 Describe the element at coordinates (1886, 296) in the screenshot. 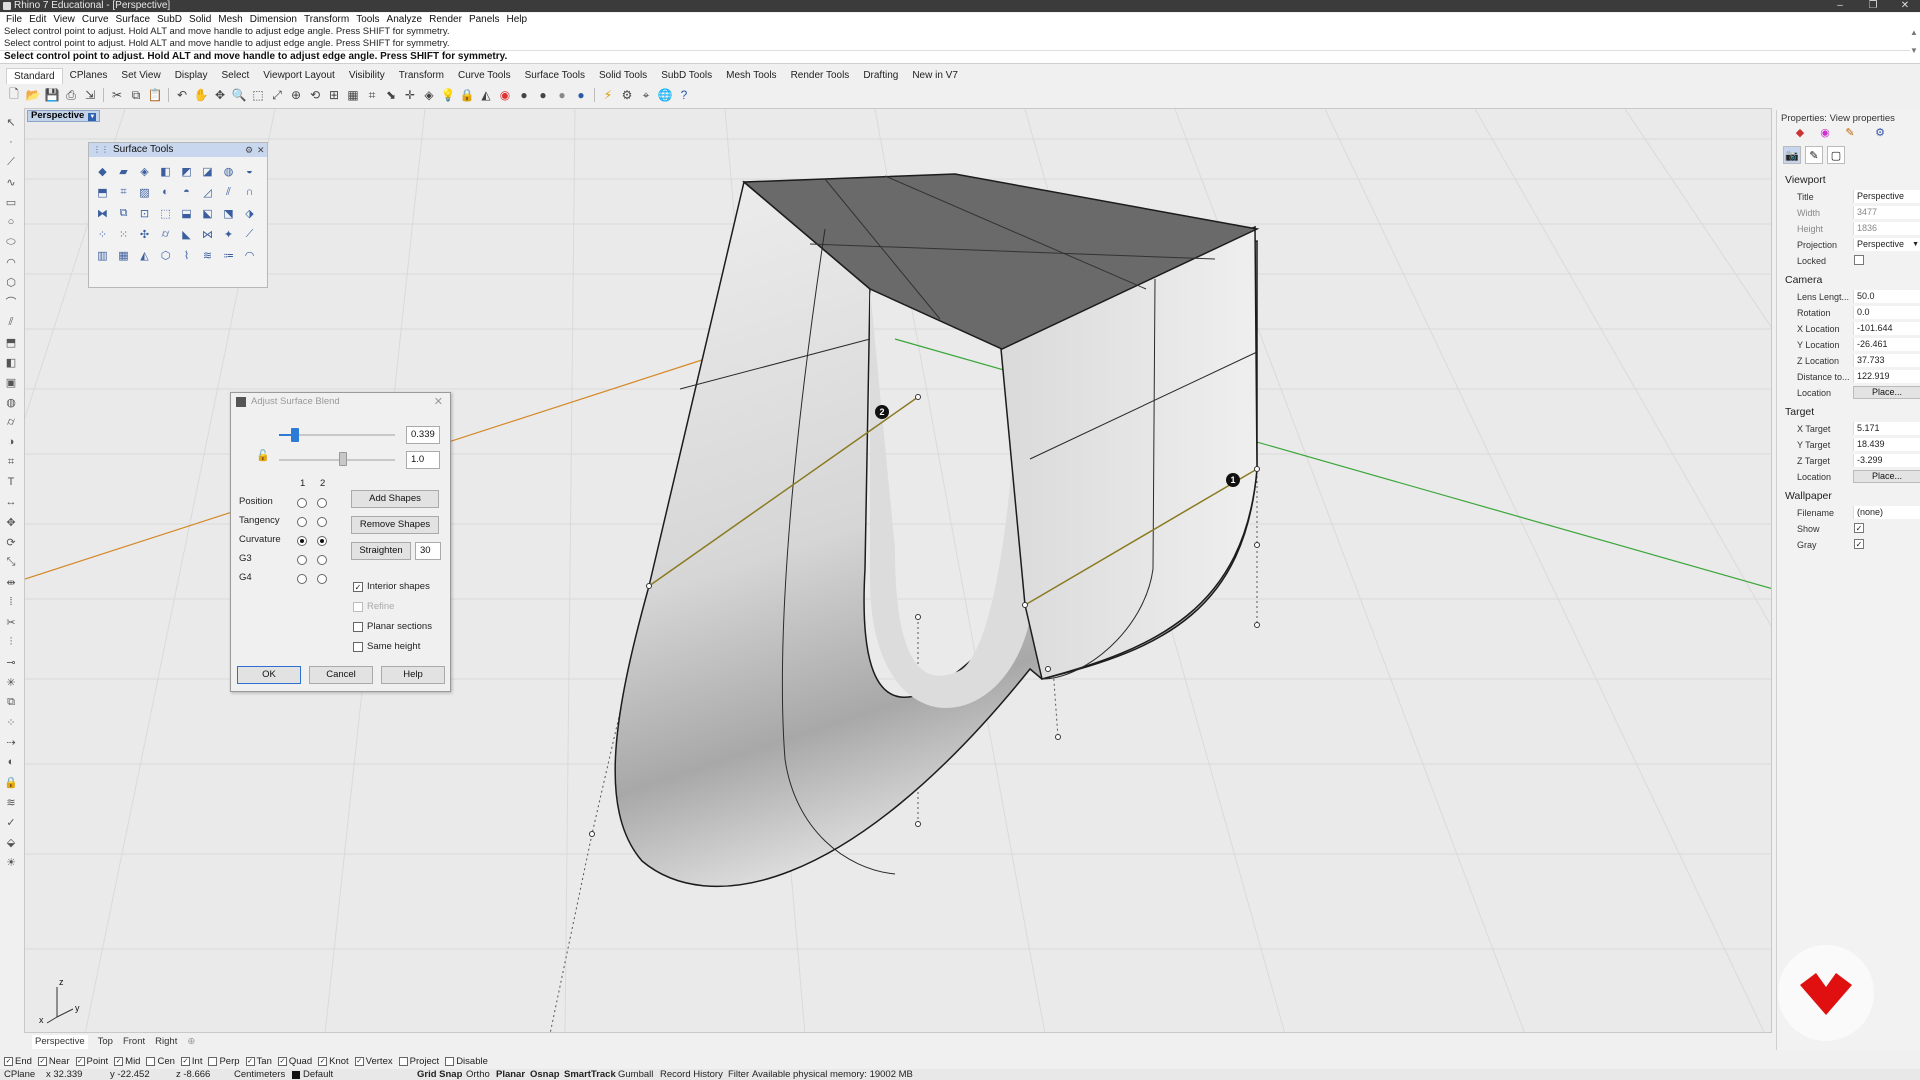

I see `prop-lens-value: 50.0` at that location.